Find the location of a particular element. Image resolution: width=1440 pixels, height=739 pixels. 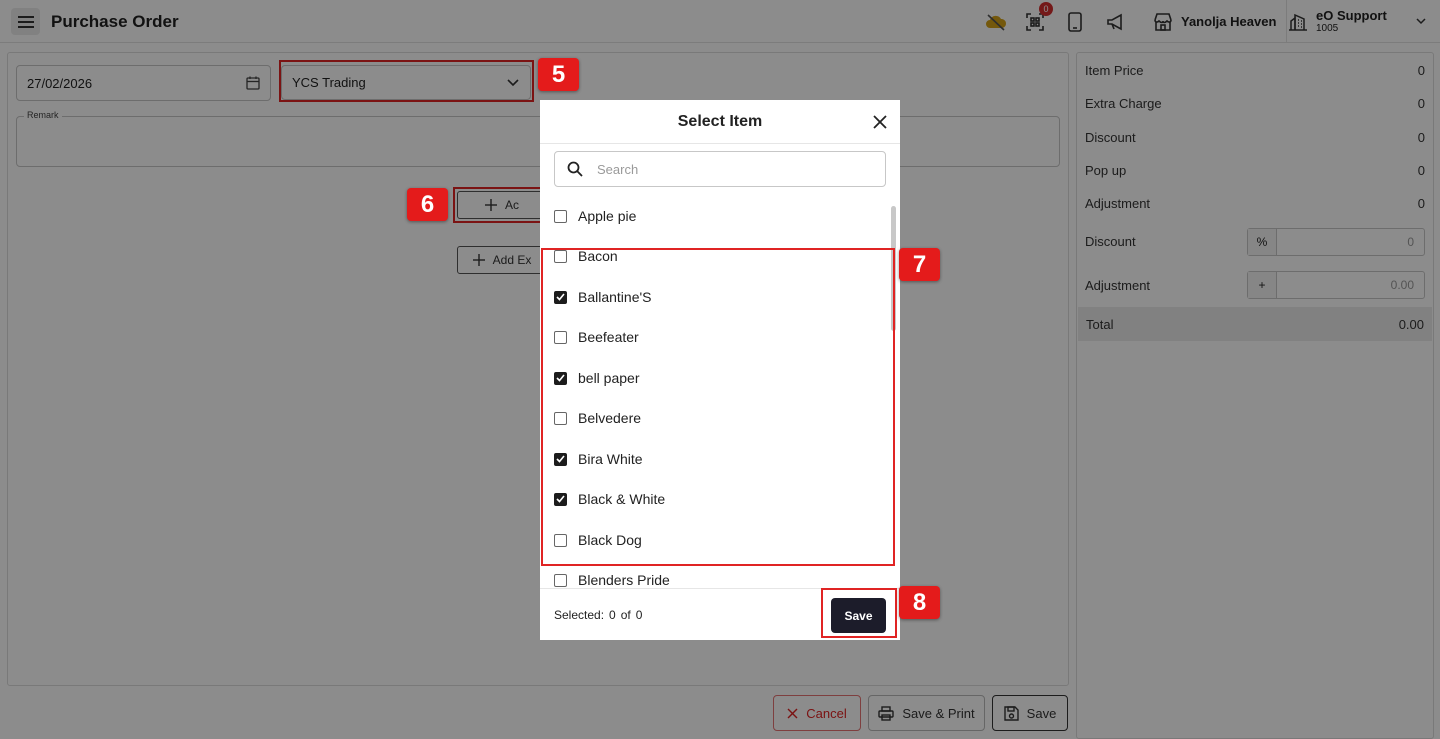

item-search-box is located at coordinates (720, 169).